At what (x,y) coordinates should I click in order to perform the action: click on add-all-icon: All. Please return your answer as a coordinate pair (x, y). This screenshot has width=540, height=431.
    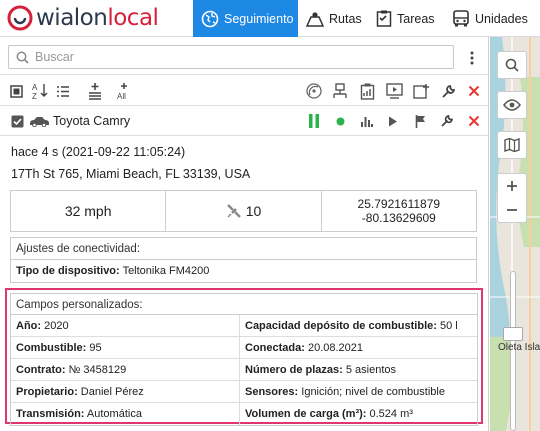
    Looking at the image, I should click on (124, 91).